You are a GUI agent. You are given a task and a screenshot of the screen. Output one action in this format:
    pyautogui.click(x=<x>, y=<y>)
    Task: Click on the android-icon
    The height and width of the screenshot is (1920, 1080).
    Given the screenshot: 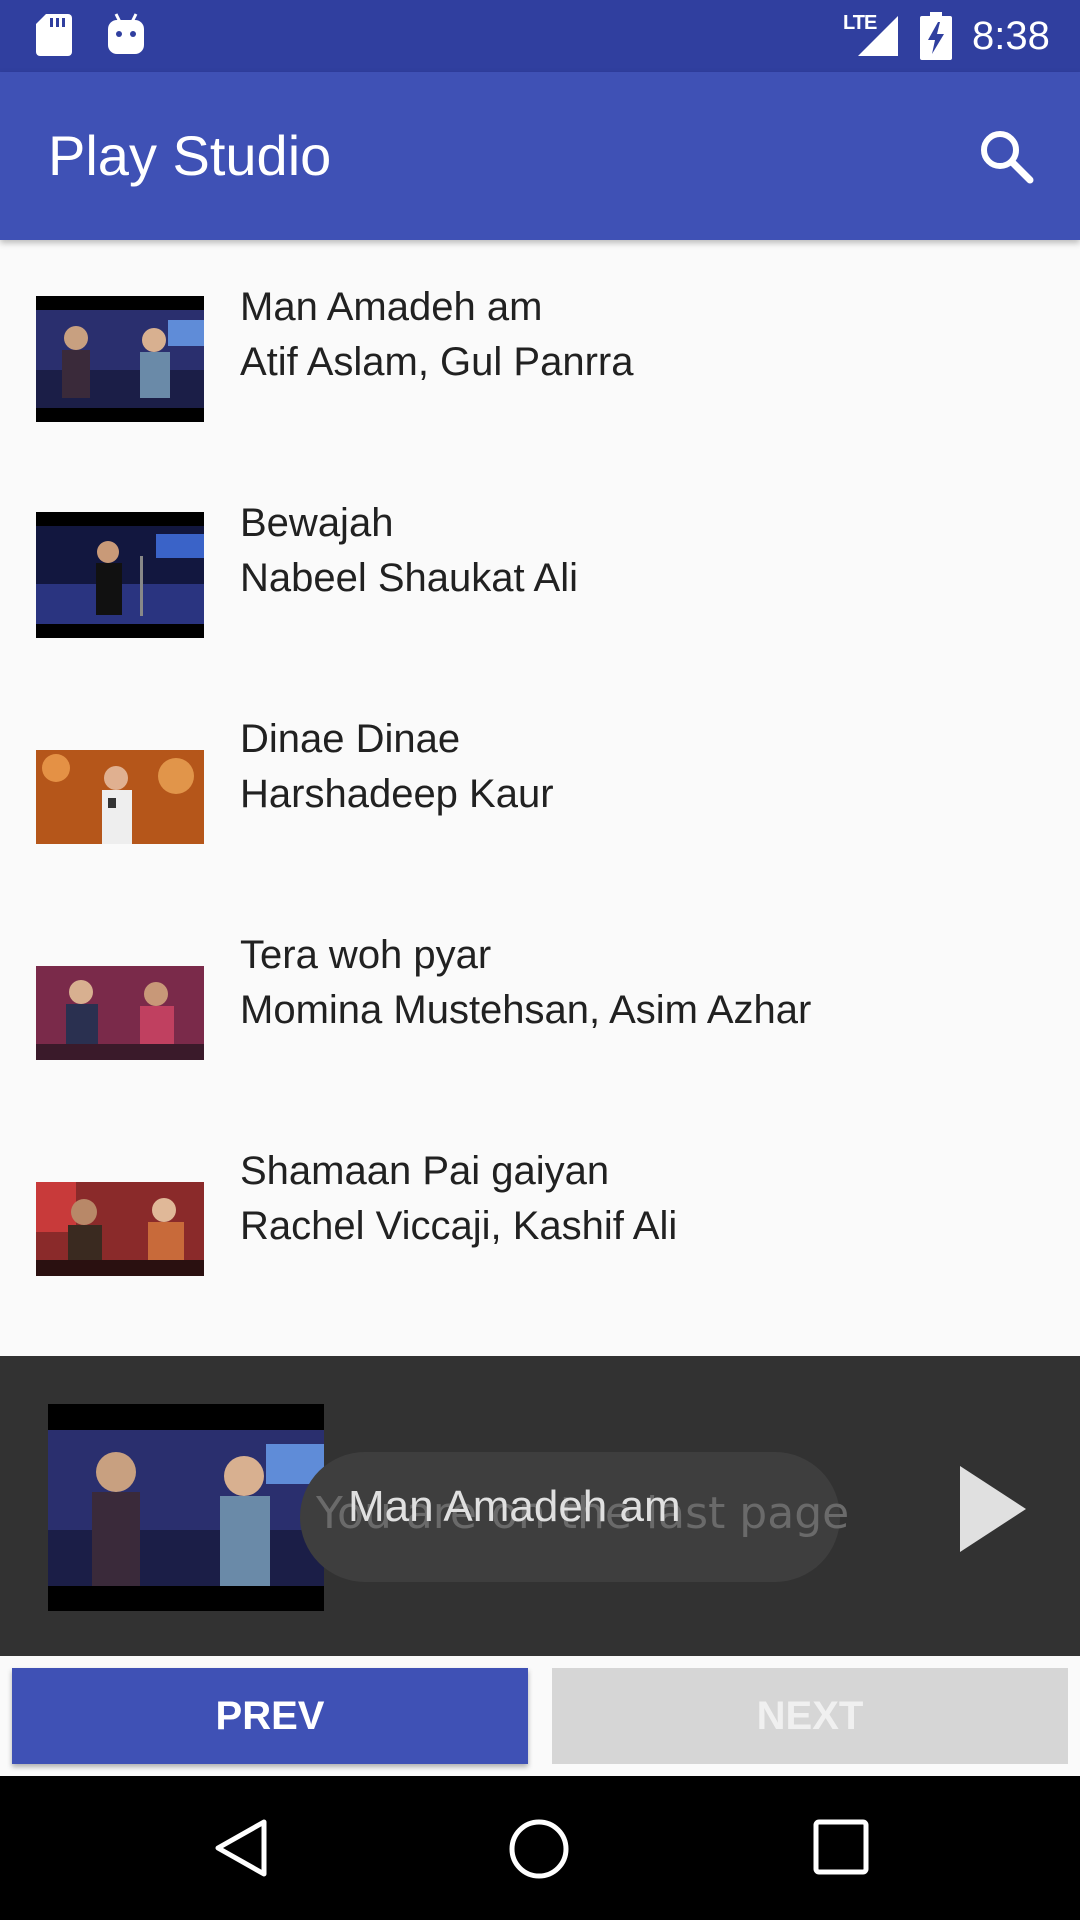 What is the action you would take?
    pyautogui.click(x=126, y=33)
    